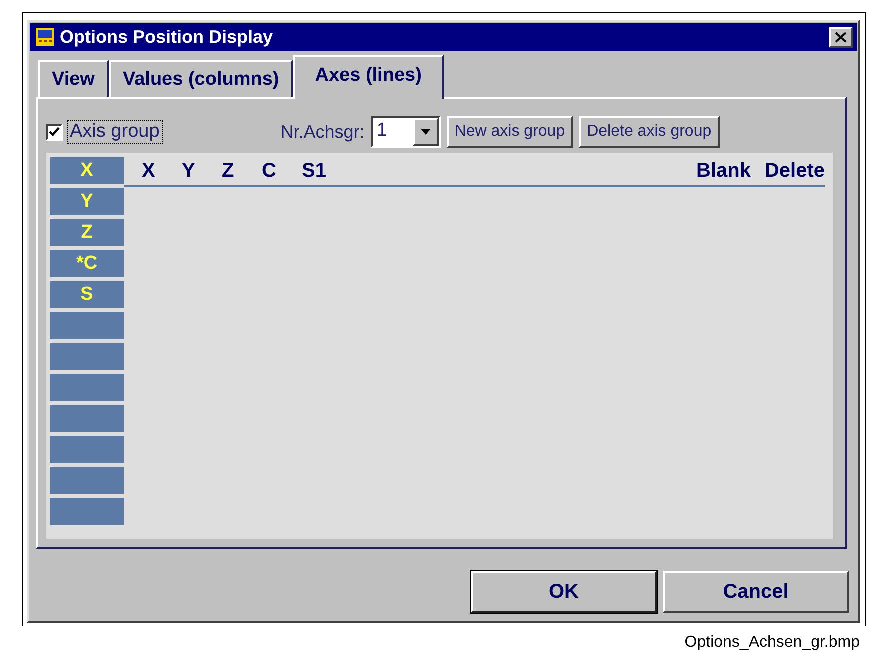  I want to click on dialog-button: OK, so click(564, 592).